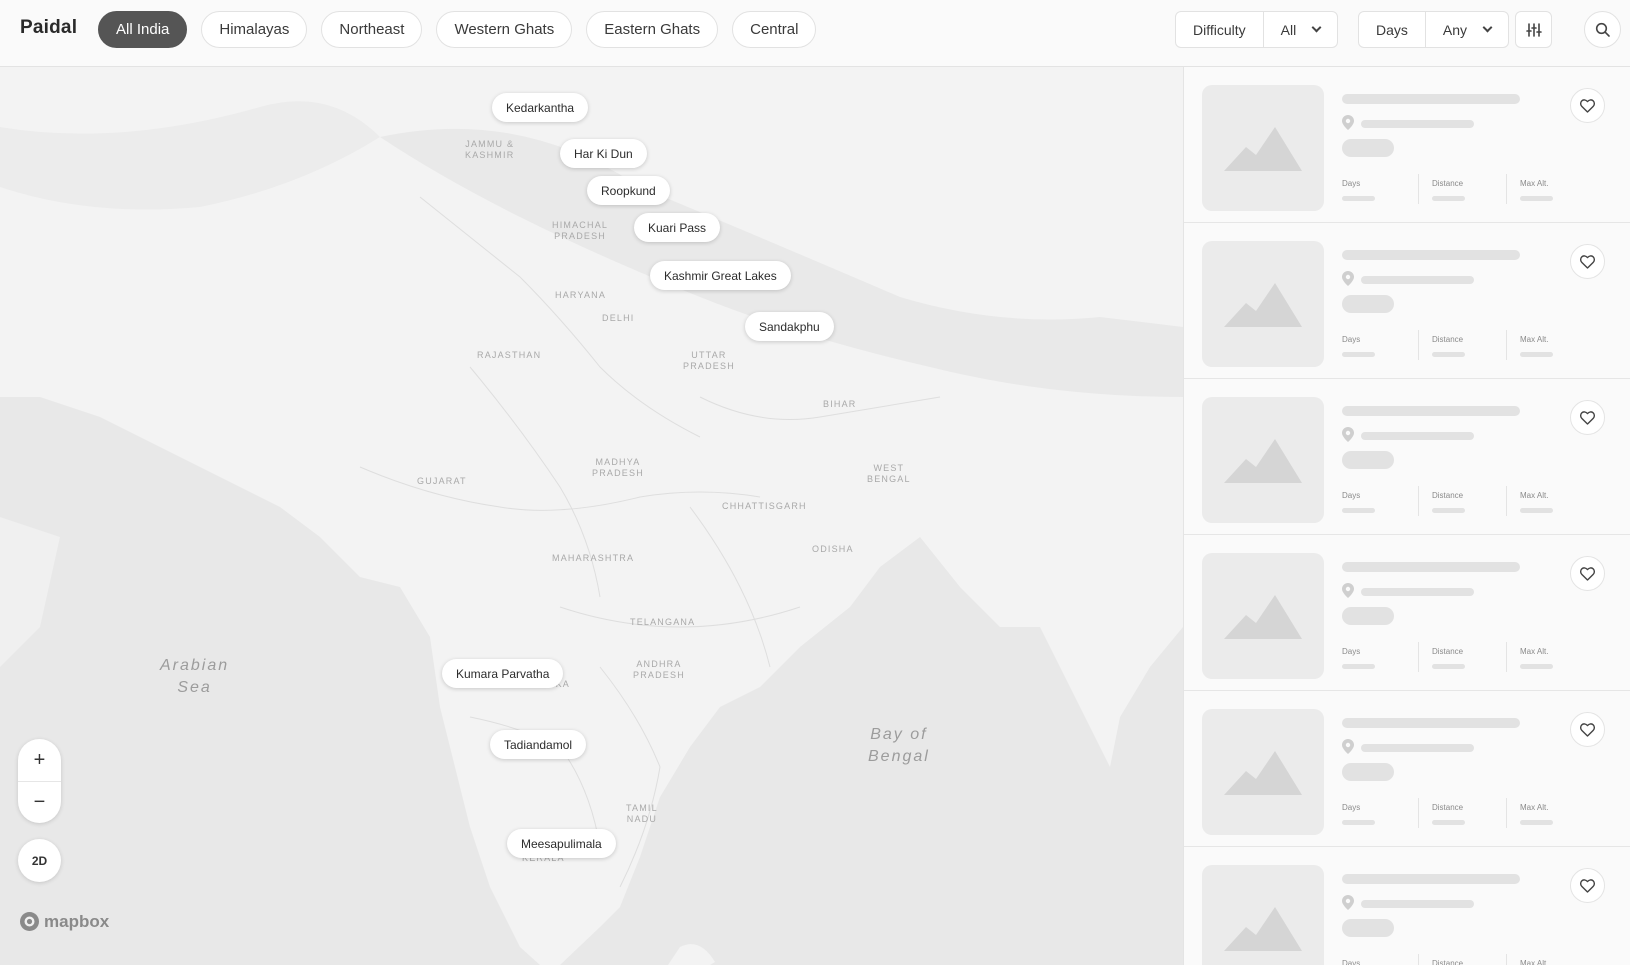  What do you see at coordinates (503, 673) in the screenshot?
I see `trek-pin-kumara-parvatha: Kumara Parvatha` at bounding box center [503, 673].